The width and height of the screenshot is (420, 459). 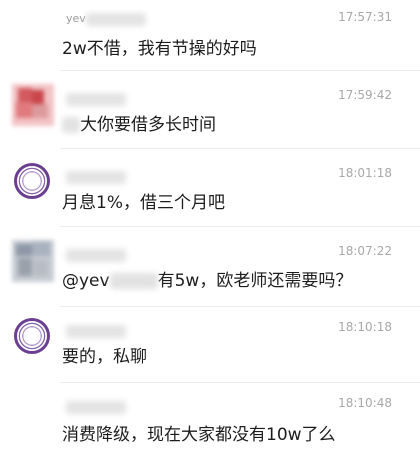 What do you see at coordinates (365, 251) in the screenshot?
I see `message-time: 18:07:22` at bounding box center [365, 251].